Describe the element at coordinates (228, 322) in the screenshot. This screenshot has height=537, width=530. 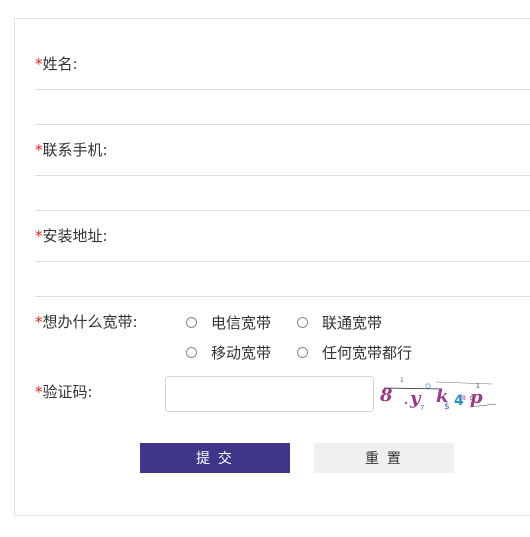
I see `radio-telecom: 电信宽带` at that location.